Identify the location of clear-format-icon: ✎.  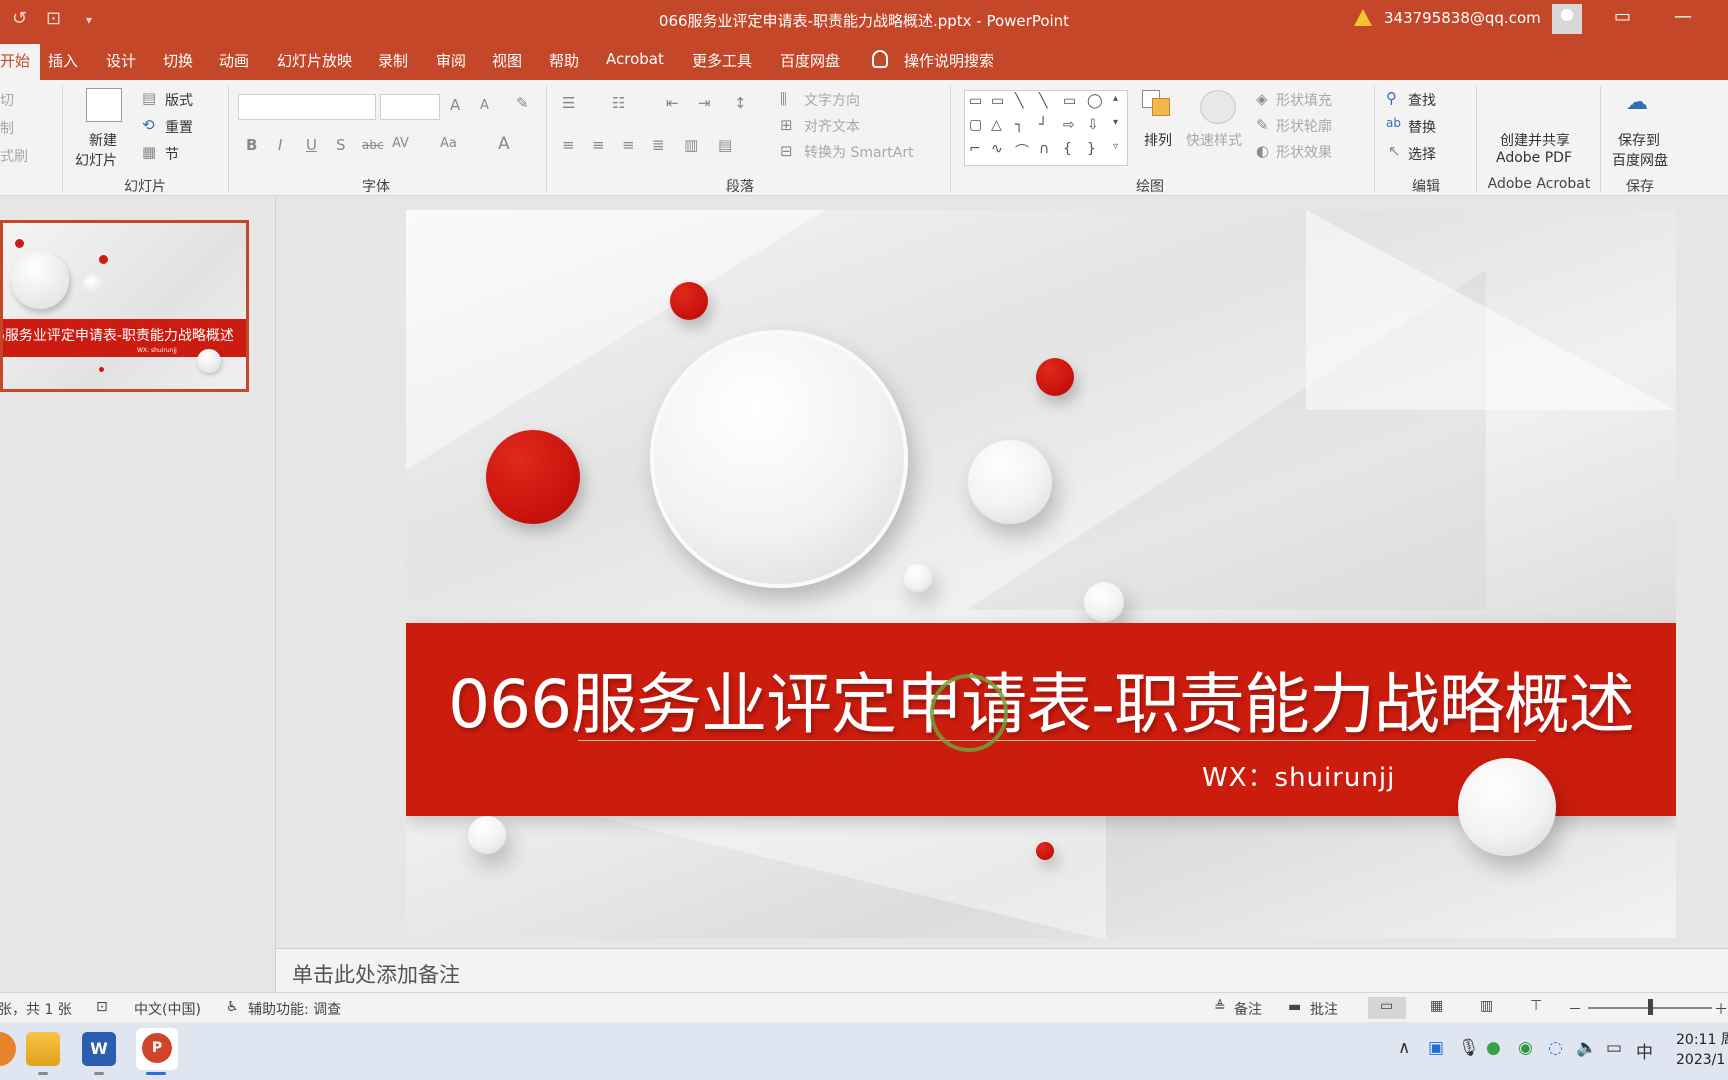
(522, 103).